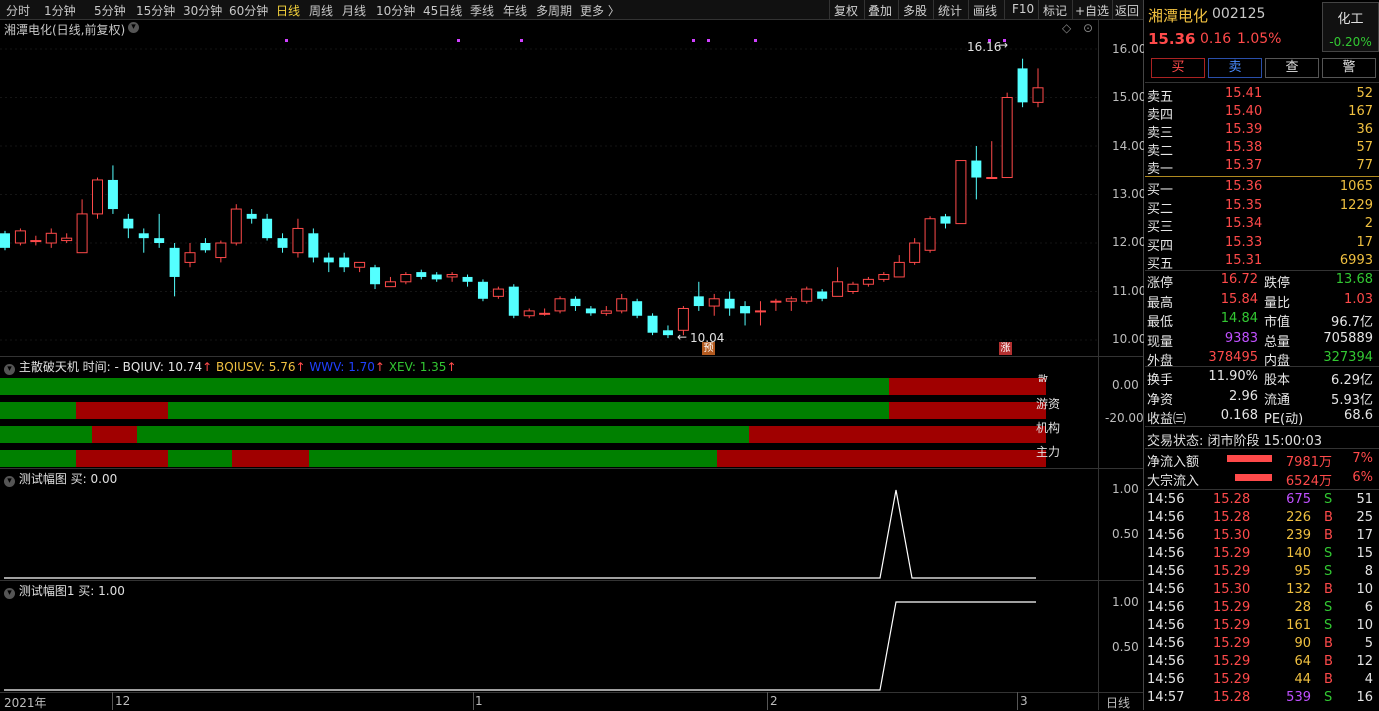 This screenshot has width=1379, height=711. Describe the element at coordinates (202, 10) in the screenshot. I see `period-30min: 30分钟` at that location.